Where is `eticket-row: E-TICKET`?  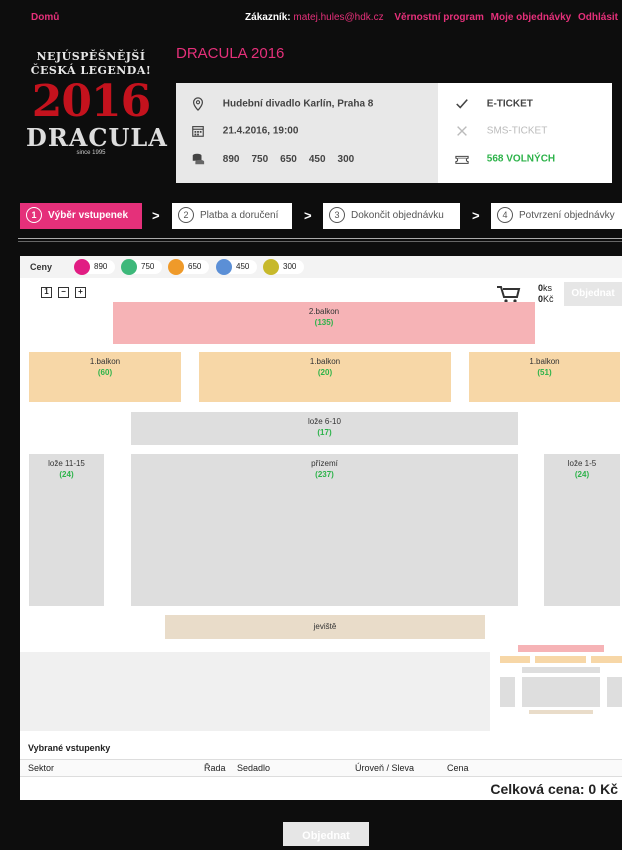 eticket-row: E-TICKET is located at coordinates (493, 104).